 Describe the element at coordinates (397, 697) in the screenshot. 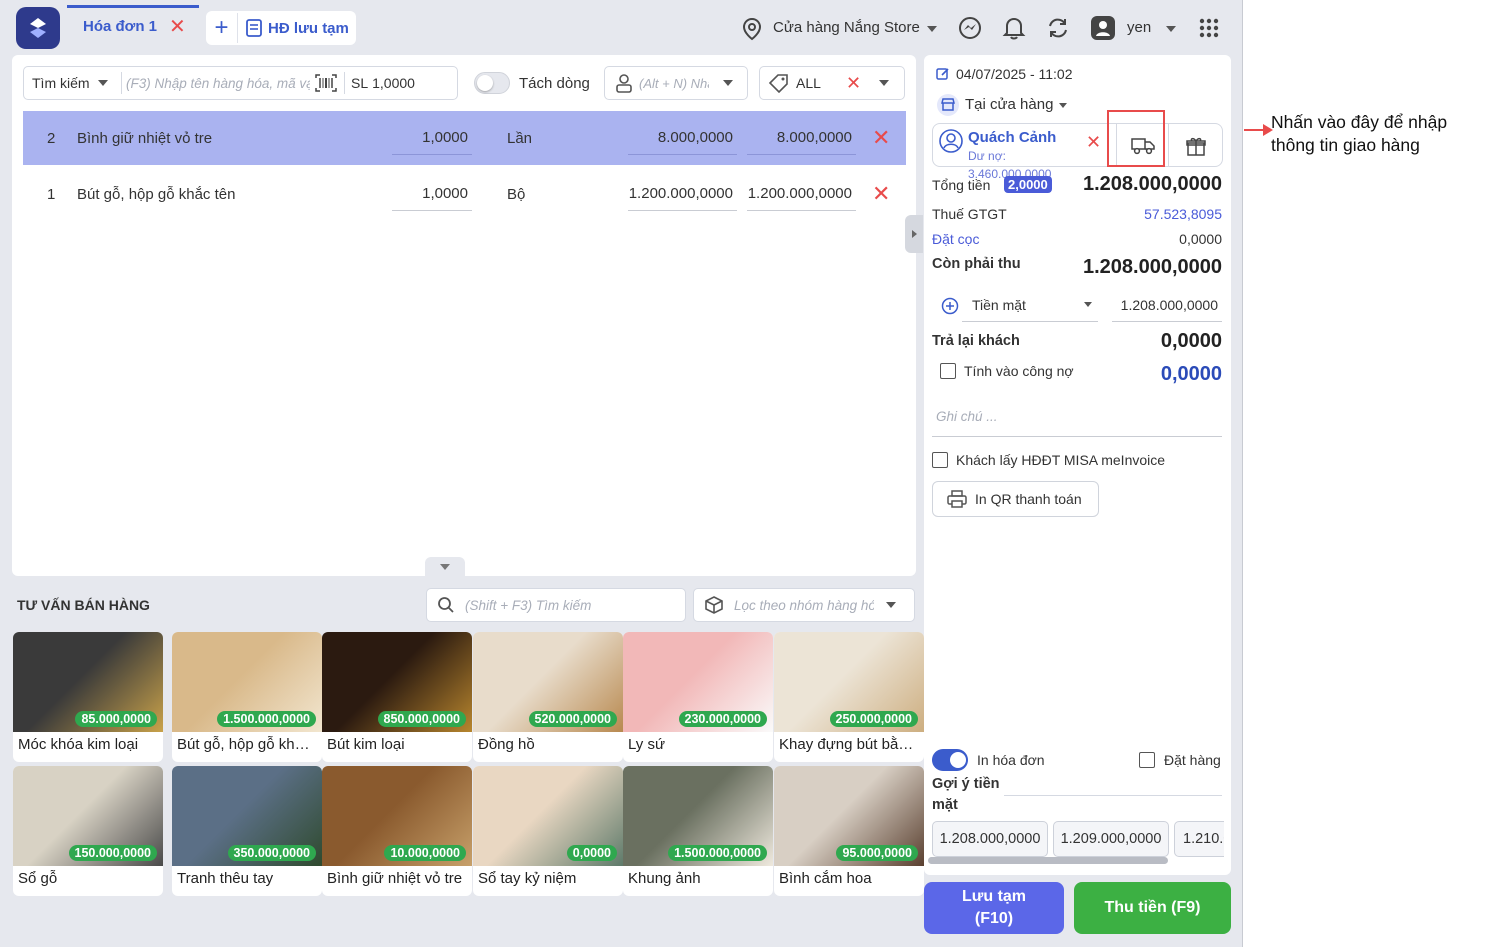

I see `product-card: 850.000,0000 Bút kim loại` at that location.